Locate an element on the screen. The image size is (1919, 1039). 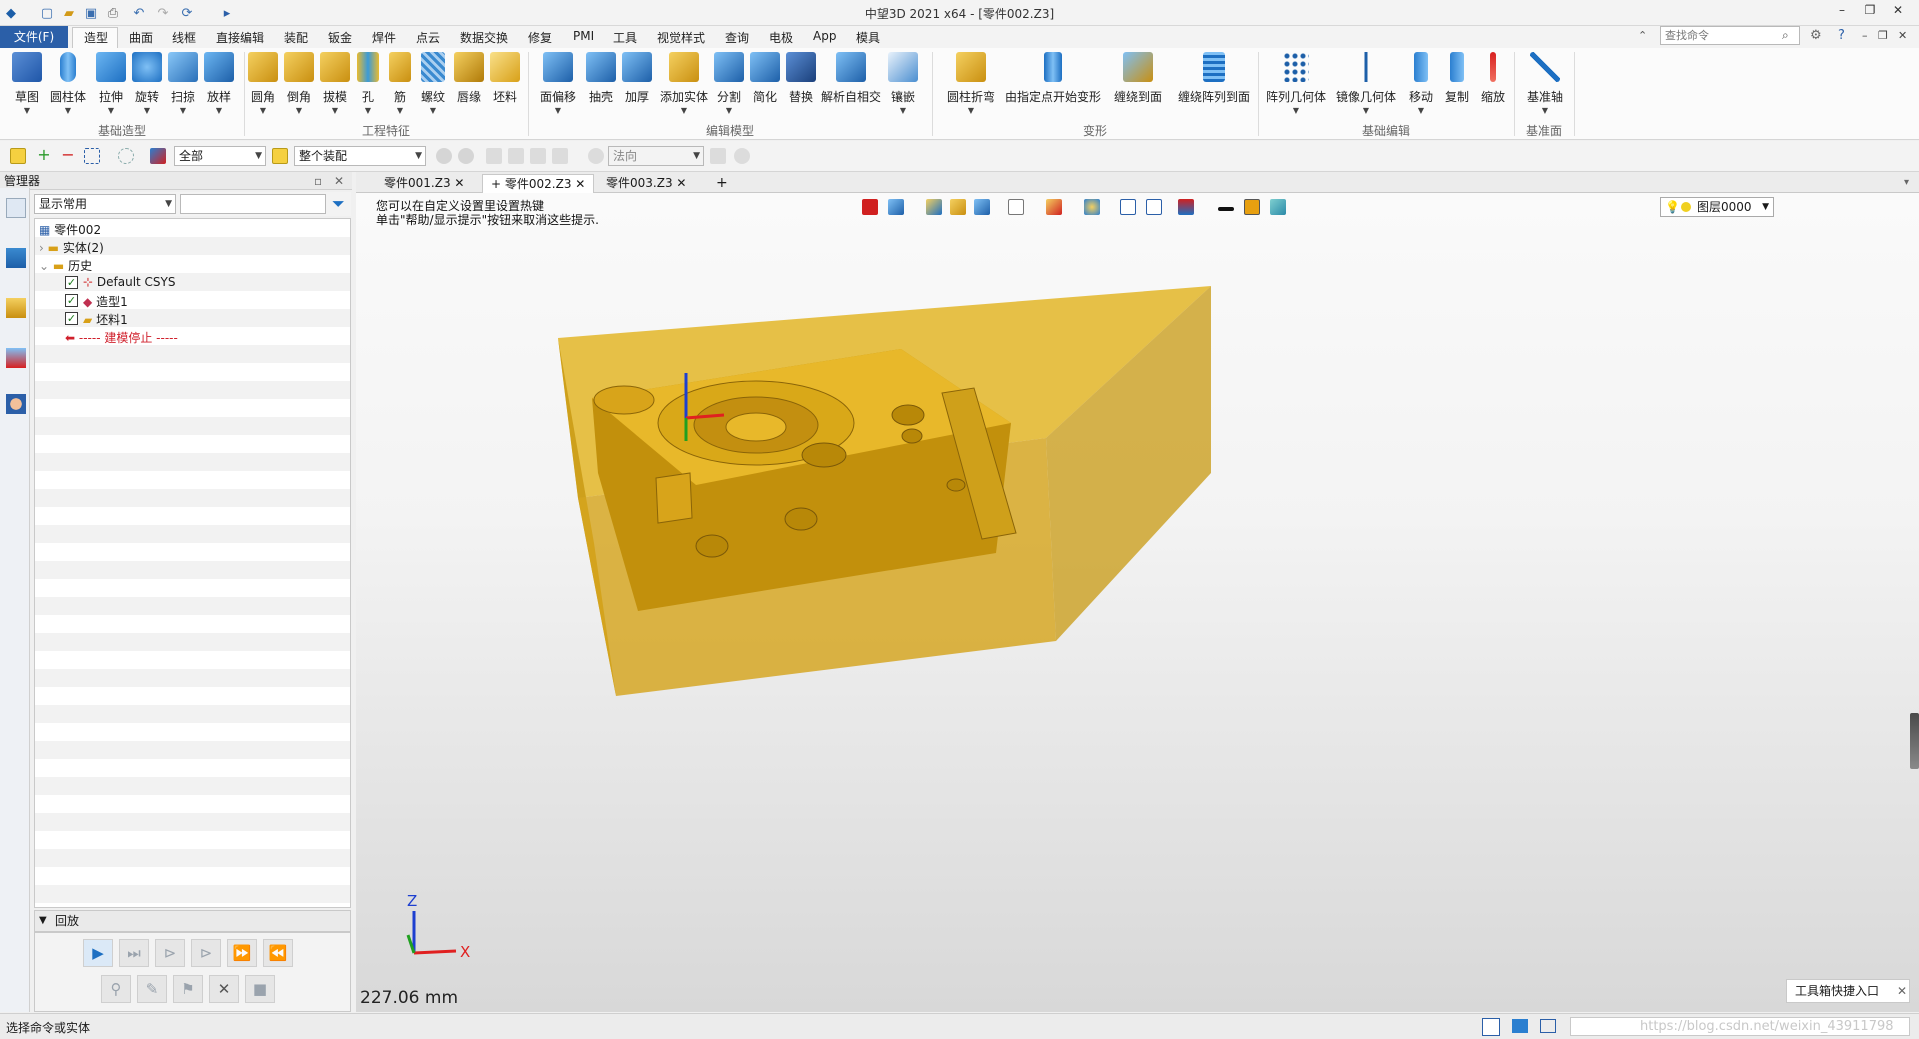
tab-assembly: 装配 is located at coordinates (296, 37).